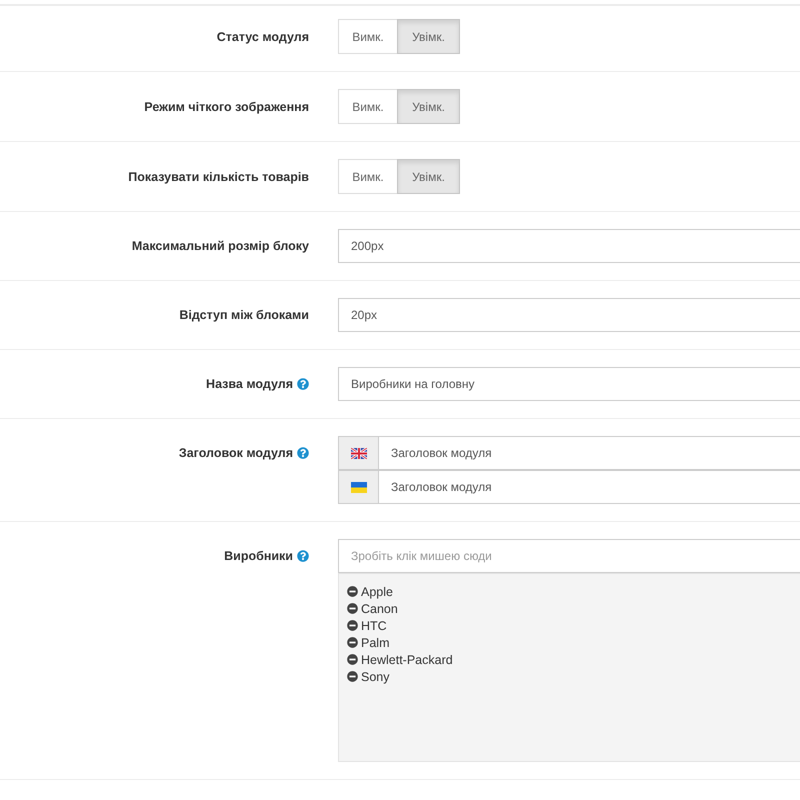 This screenshot has height=800, width=800. I want to click on autocomplete-field: Зробіть клік мишею сюди, so click(569, 556).